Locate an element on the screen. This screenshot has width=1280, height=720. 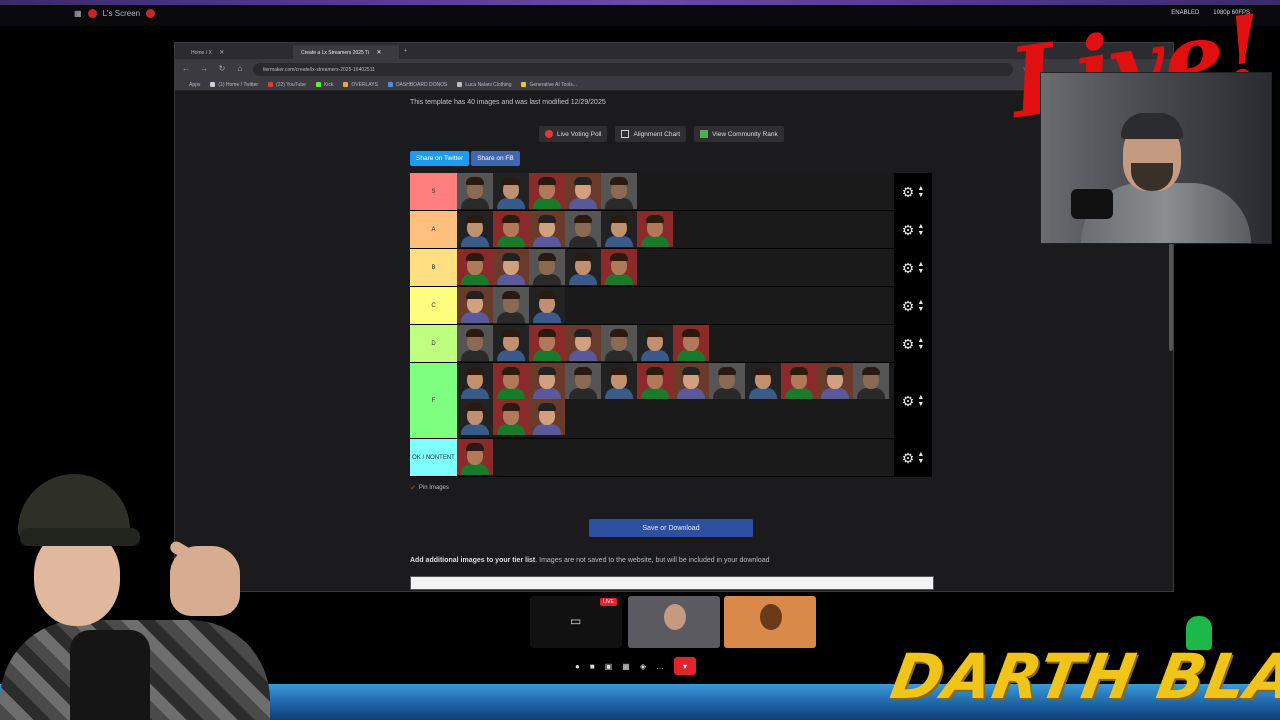
view-community-rank-button: View Community Rank is located at coordinates (739, 134).